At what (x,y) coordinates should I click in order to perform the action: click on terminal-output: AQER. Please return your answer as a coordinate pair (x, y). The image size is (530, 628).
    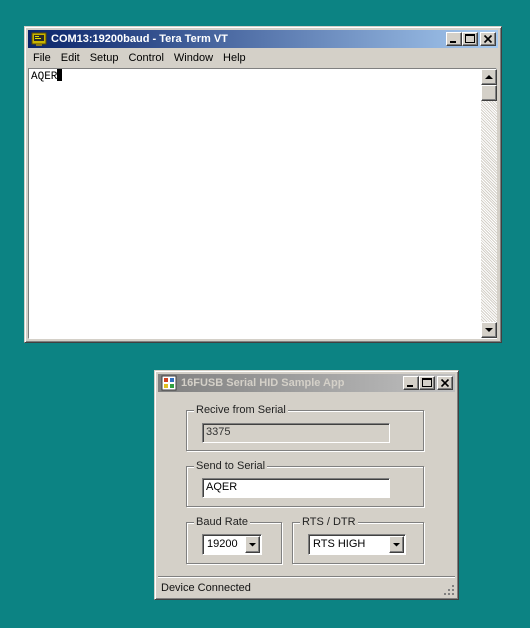
    Looking at the image, I should click on (47, 76).